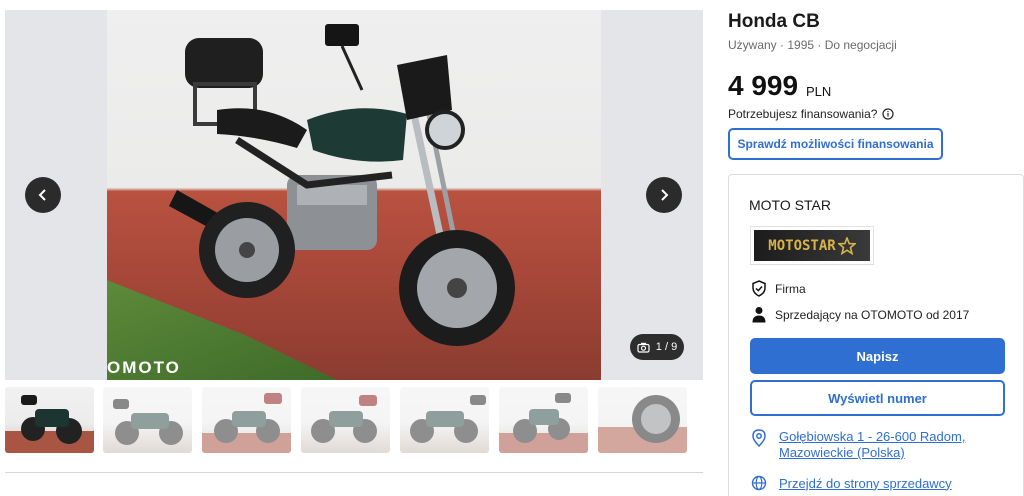  What do you see at coordinates (144, 367) in the screenshot?
I see `photo-watermark: OMOTO` at bounding box center [144, 367].